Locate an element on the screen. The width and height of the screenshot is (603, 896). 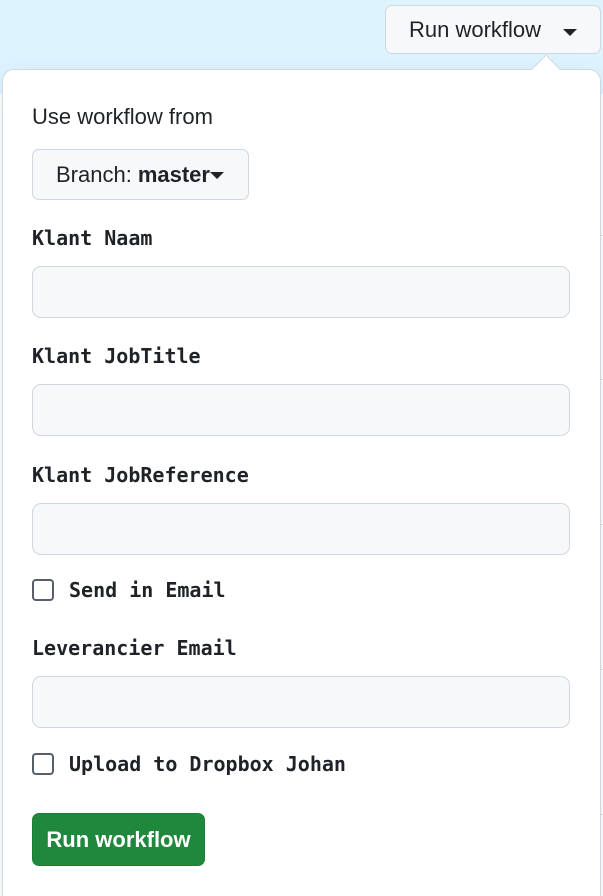
run-workflow-submit-button: Run workflow is located at coordinates (118, 839).